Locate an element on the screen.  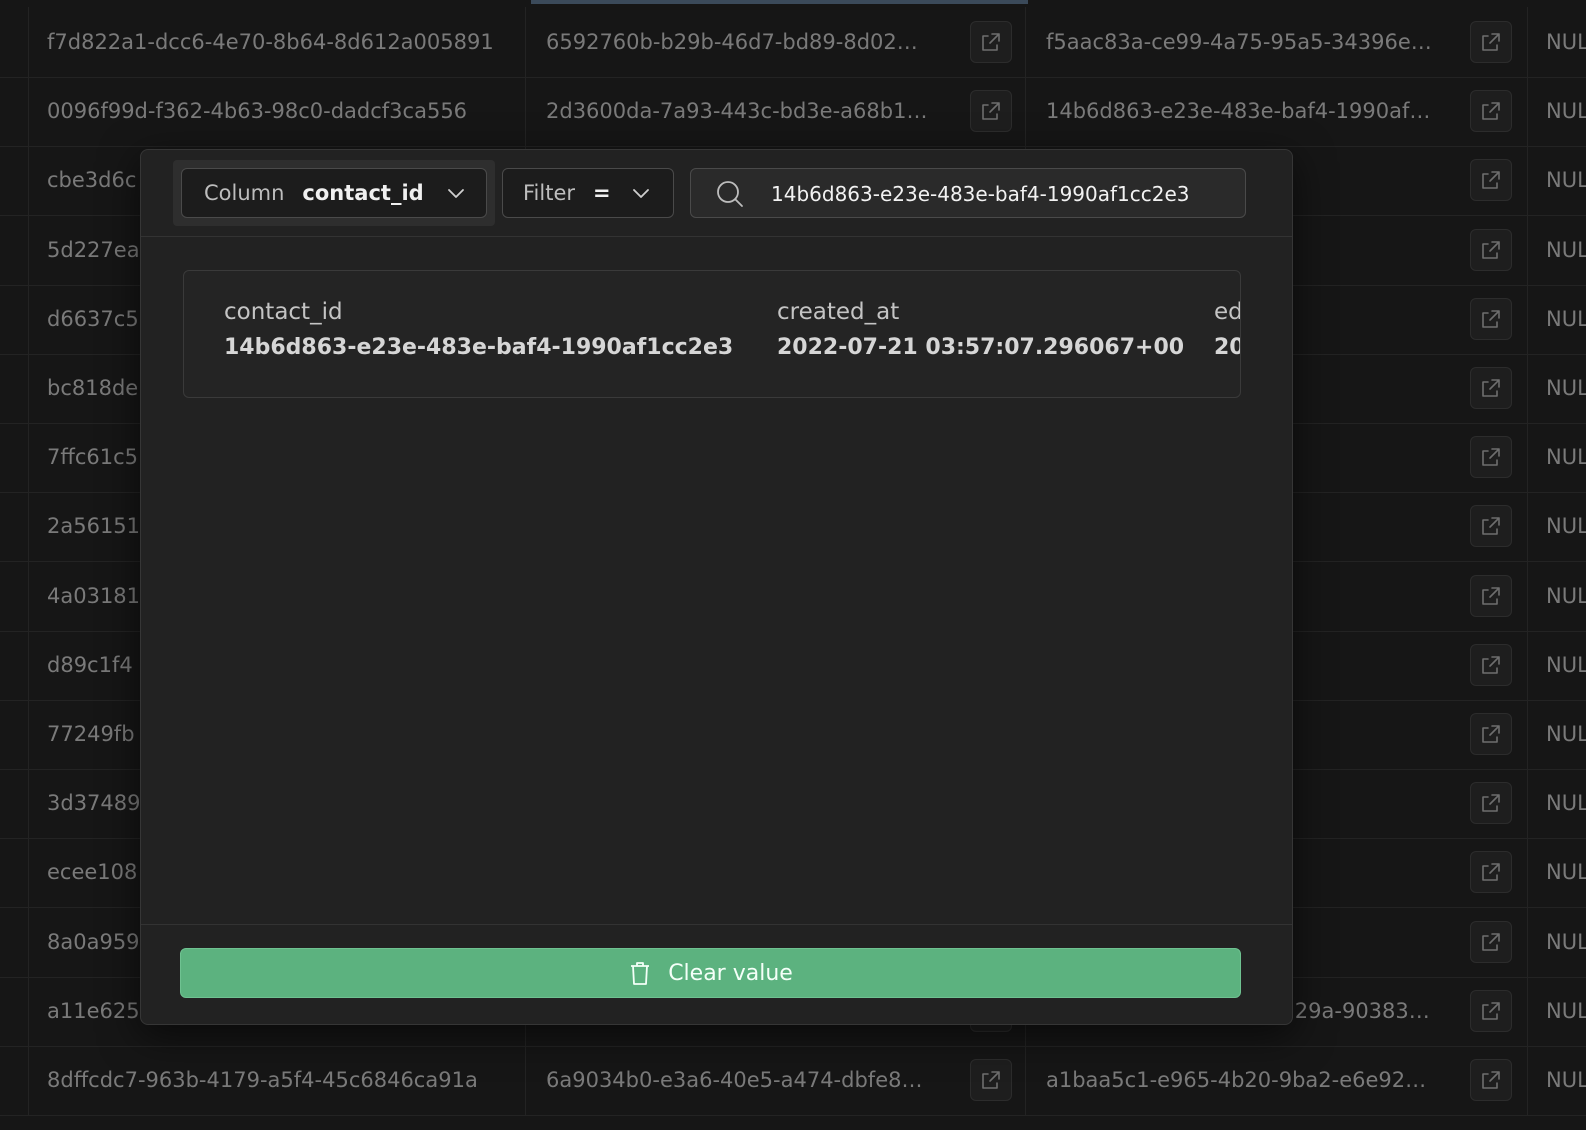
clear-value-label: Clear value is located at coordinates (730, 973).